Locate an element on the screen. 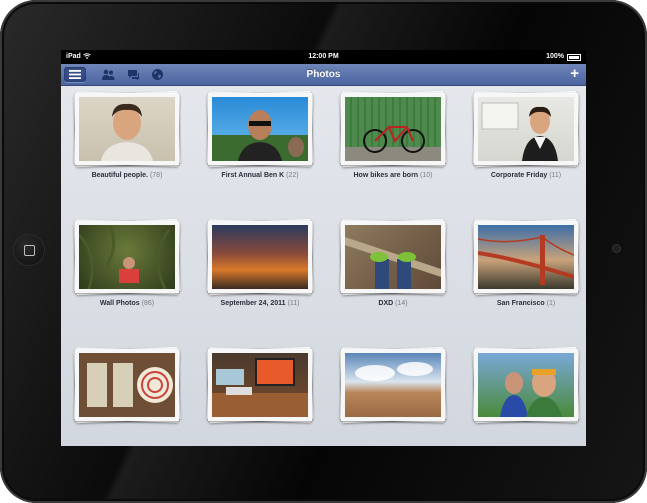 The width and height of the screenshot is (647, 503). album-caption: How bikes are born (10) is located at coordinates (393, 175).